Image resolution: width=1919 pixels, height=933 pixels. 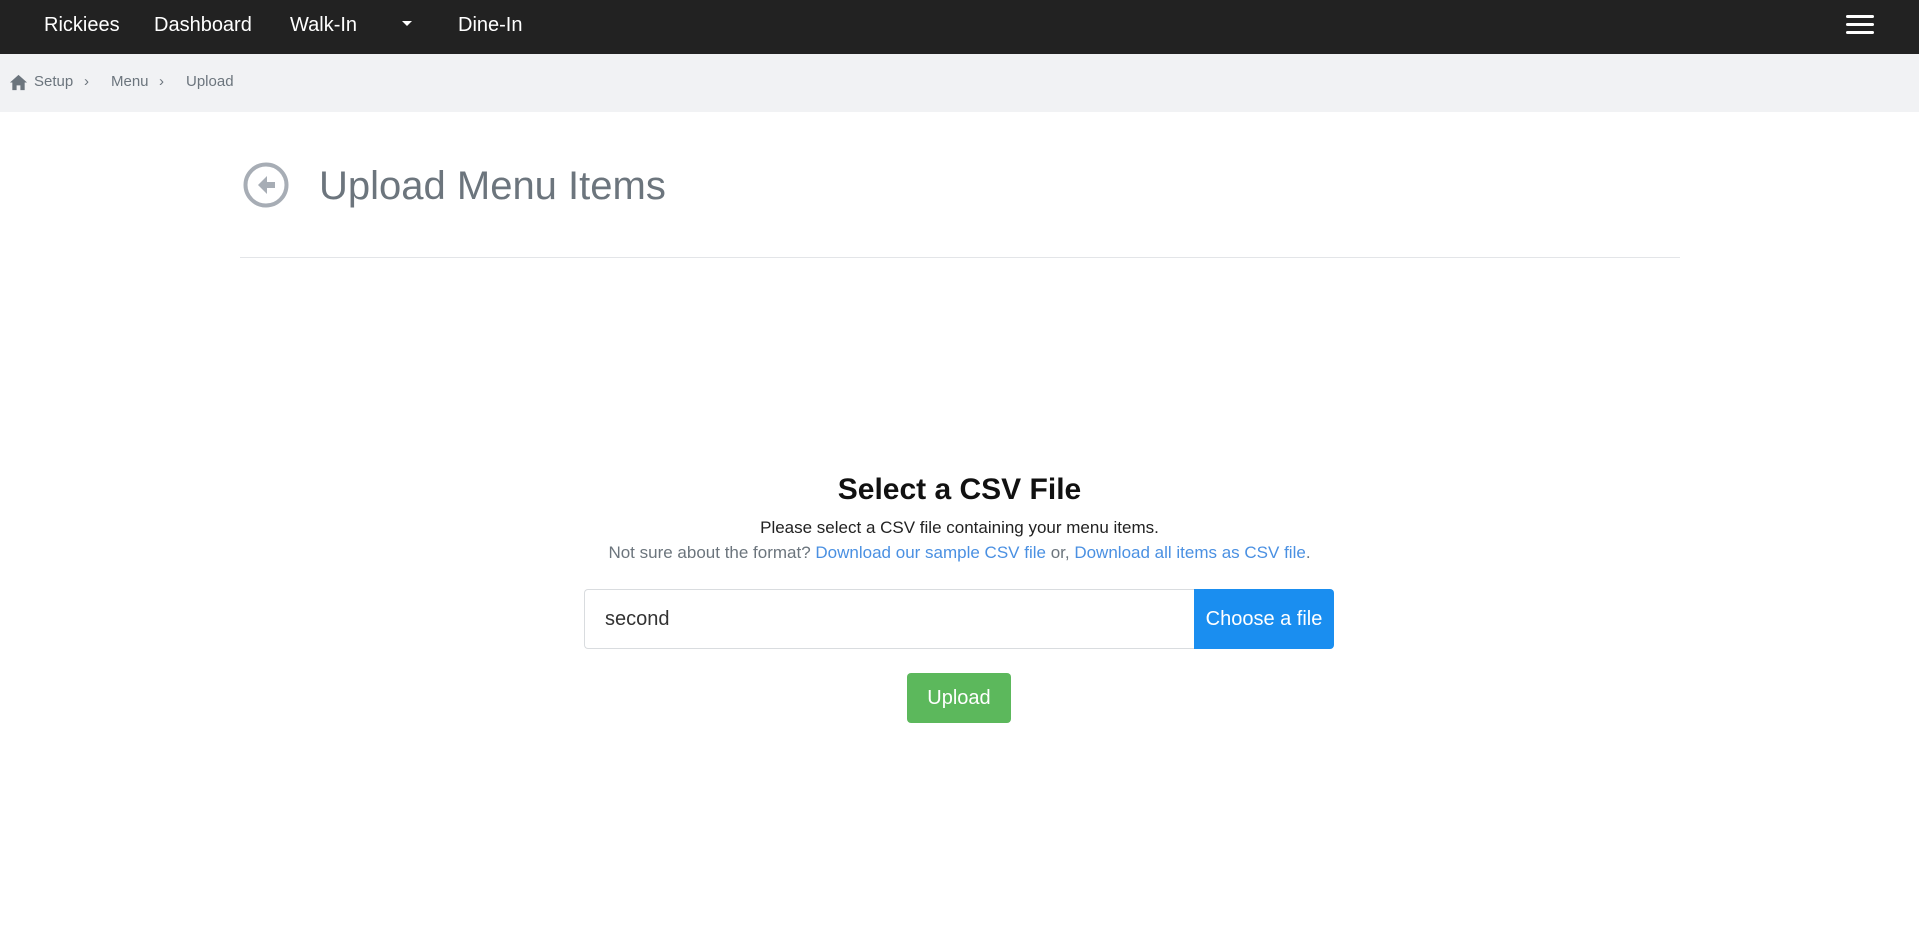 What do you see at coordinates (930, 552) in the screenshot?
I see `download-sample-csv-link: Download our sample CSV file` at bounding box center [930, 552].